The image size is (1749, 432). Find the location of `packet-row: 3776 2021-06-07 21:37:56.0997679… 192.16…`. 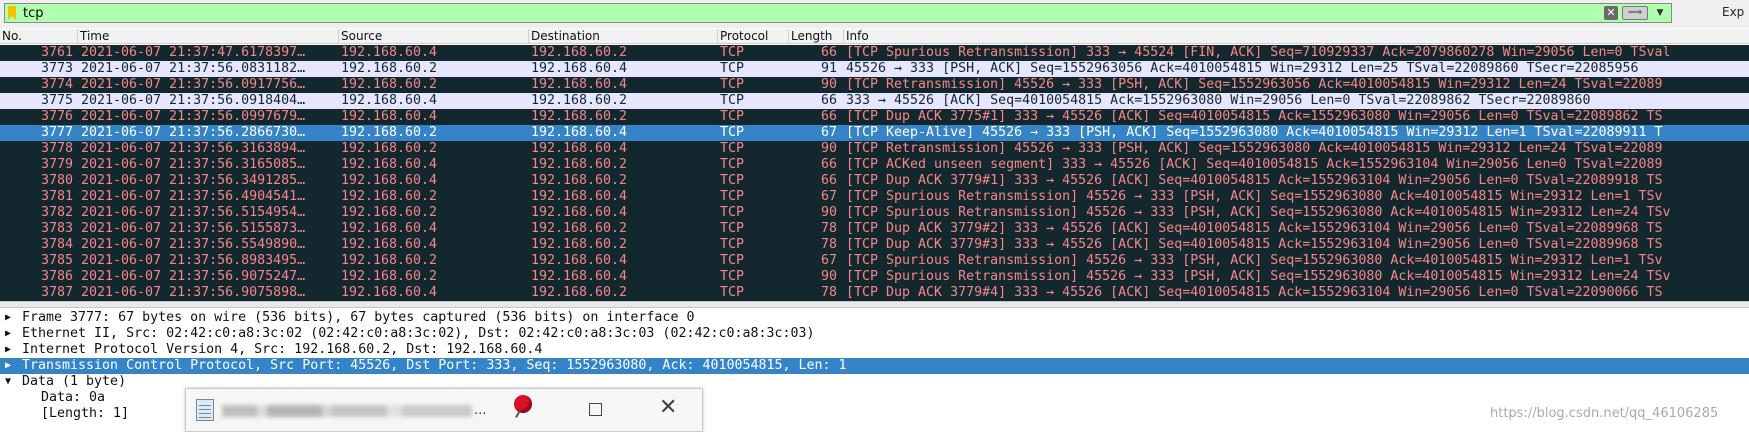

packet-row: 3776 2021-06-07 21:37:56.0997679… 192.16… is located at coordinates (874, 117).